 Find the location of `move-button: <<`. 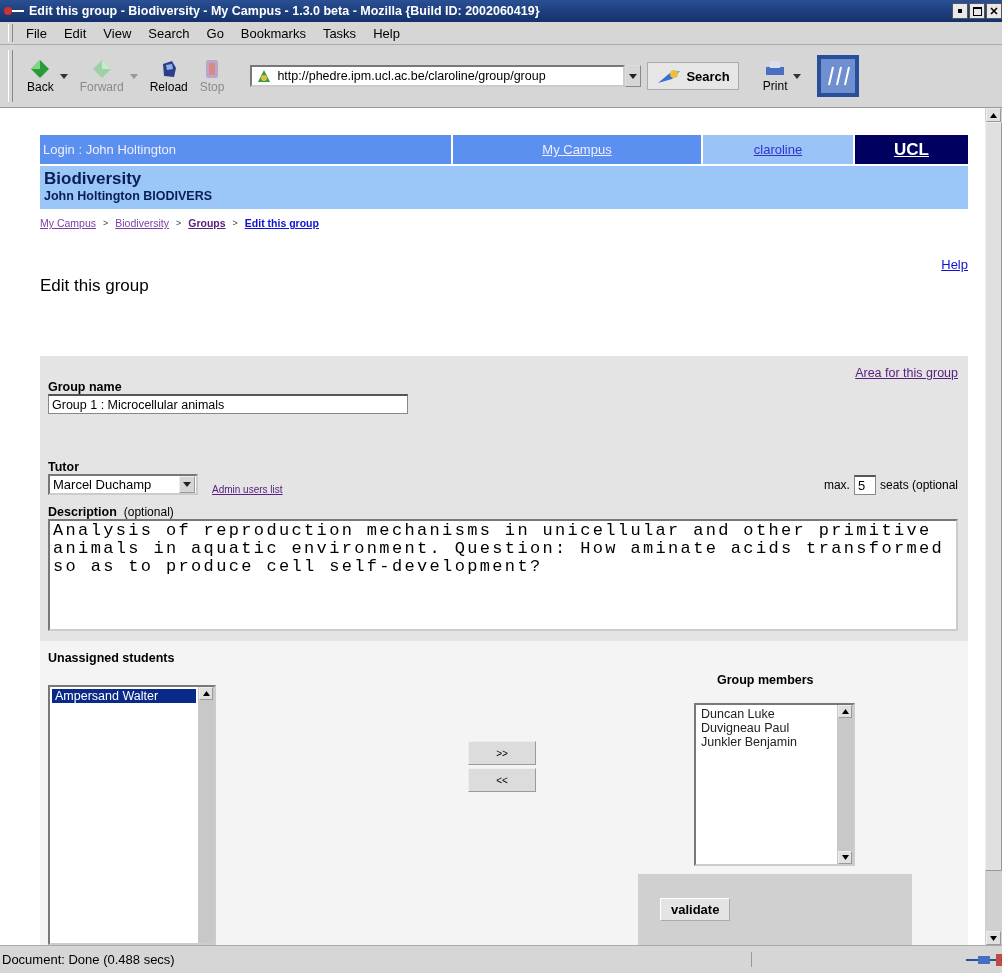

move-button: << is located at coordinates (502, 780).